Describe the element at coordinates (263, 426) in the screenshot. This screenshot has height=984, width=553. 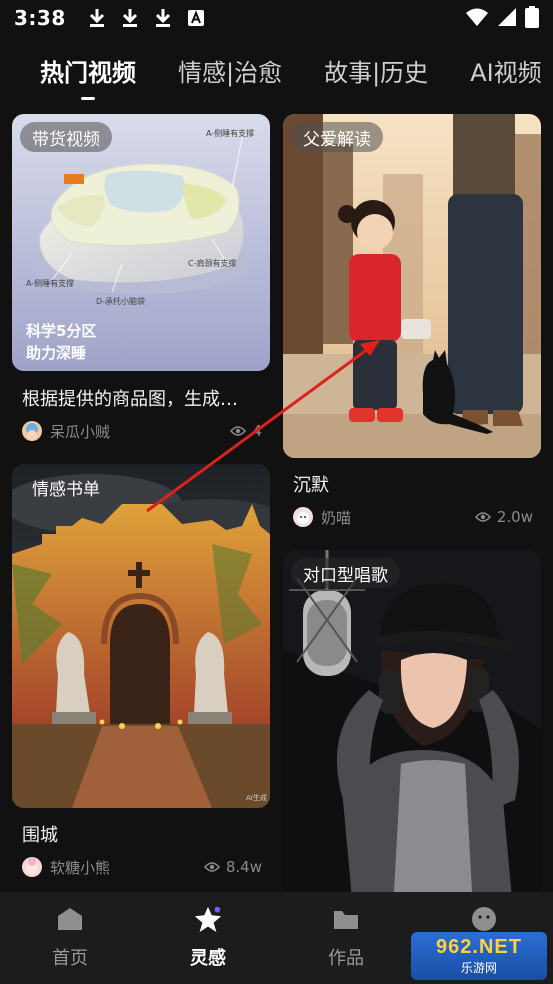
I see `annotation-arrow` at that location.